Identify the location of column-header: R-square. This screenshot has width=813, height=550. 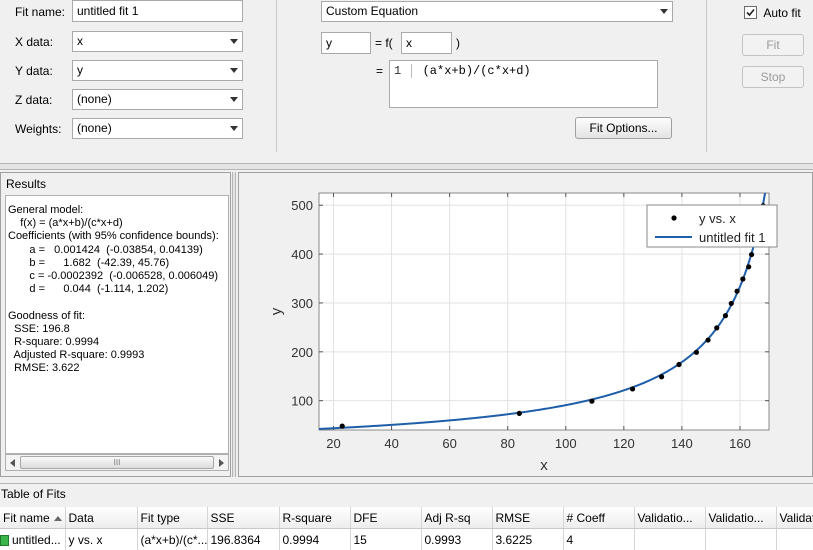
(314, 518).